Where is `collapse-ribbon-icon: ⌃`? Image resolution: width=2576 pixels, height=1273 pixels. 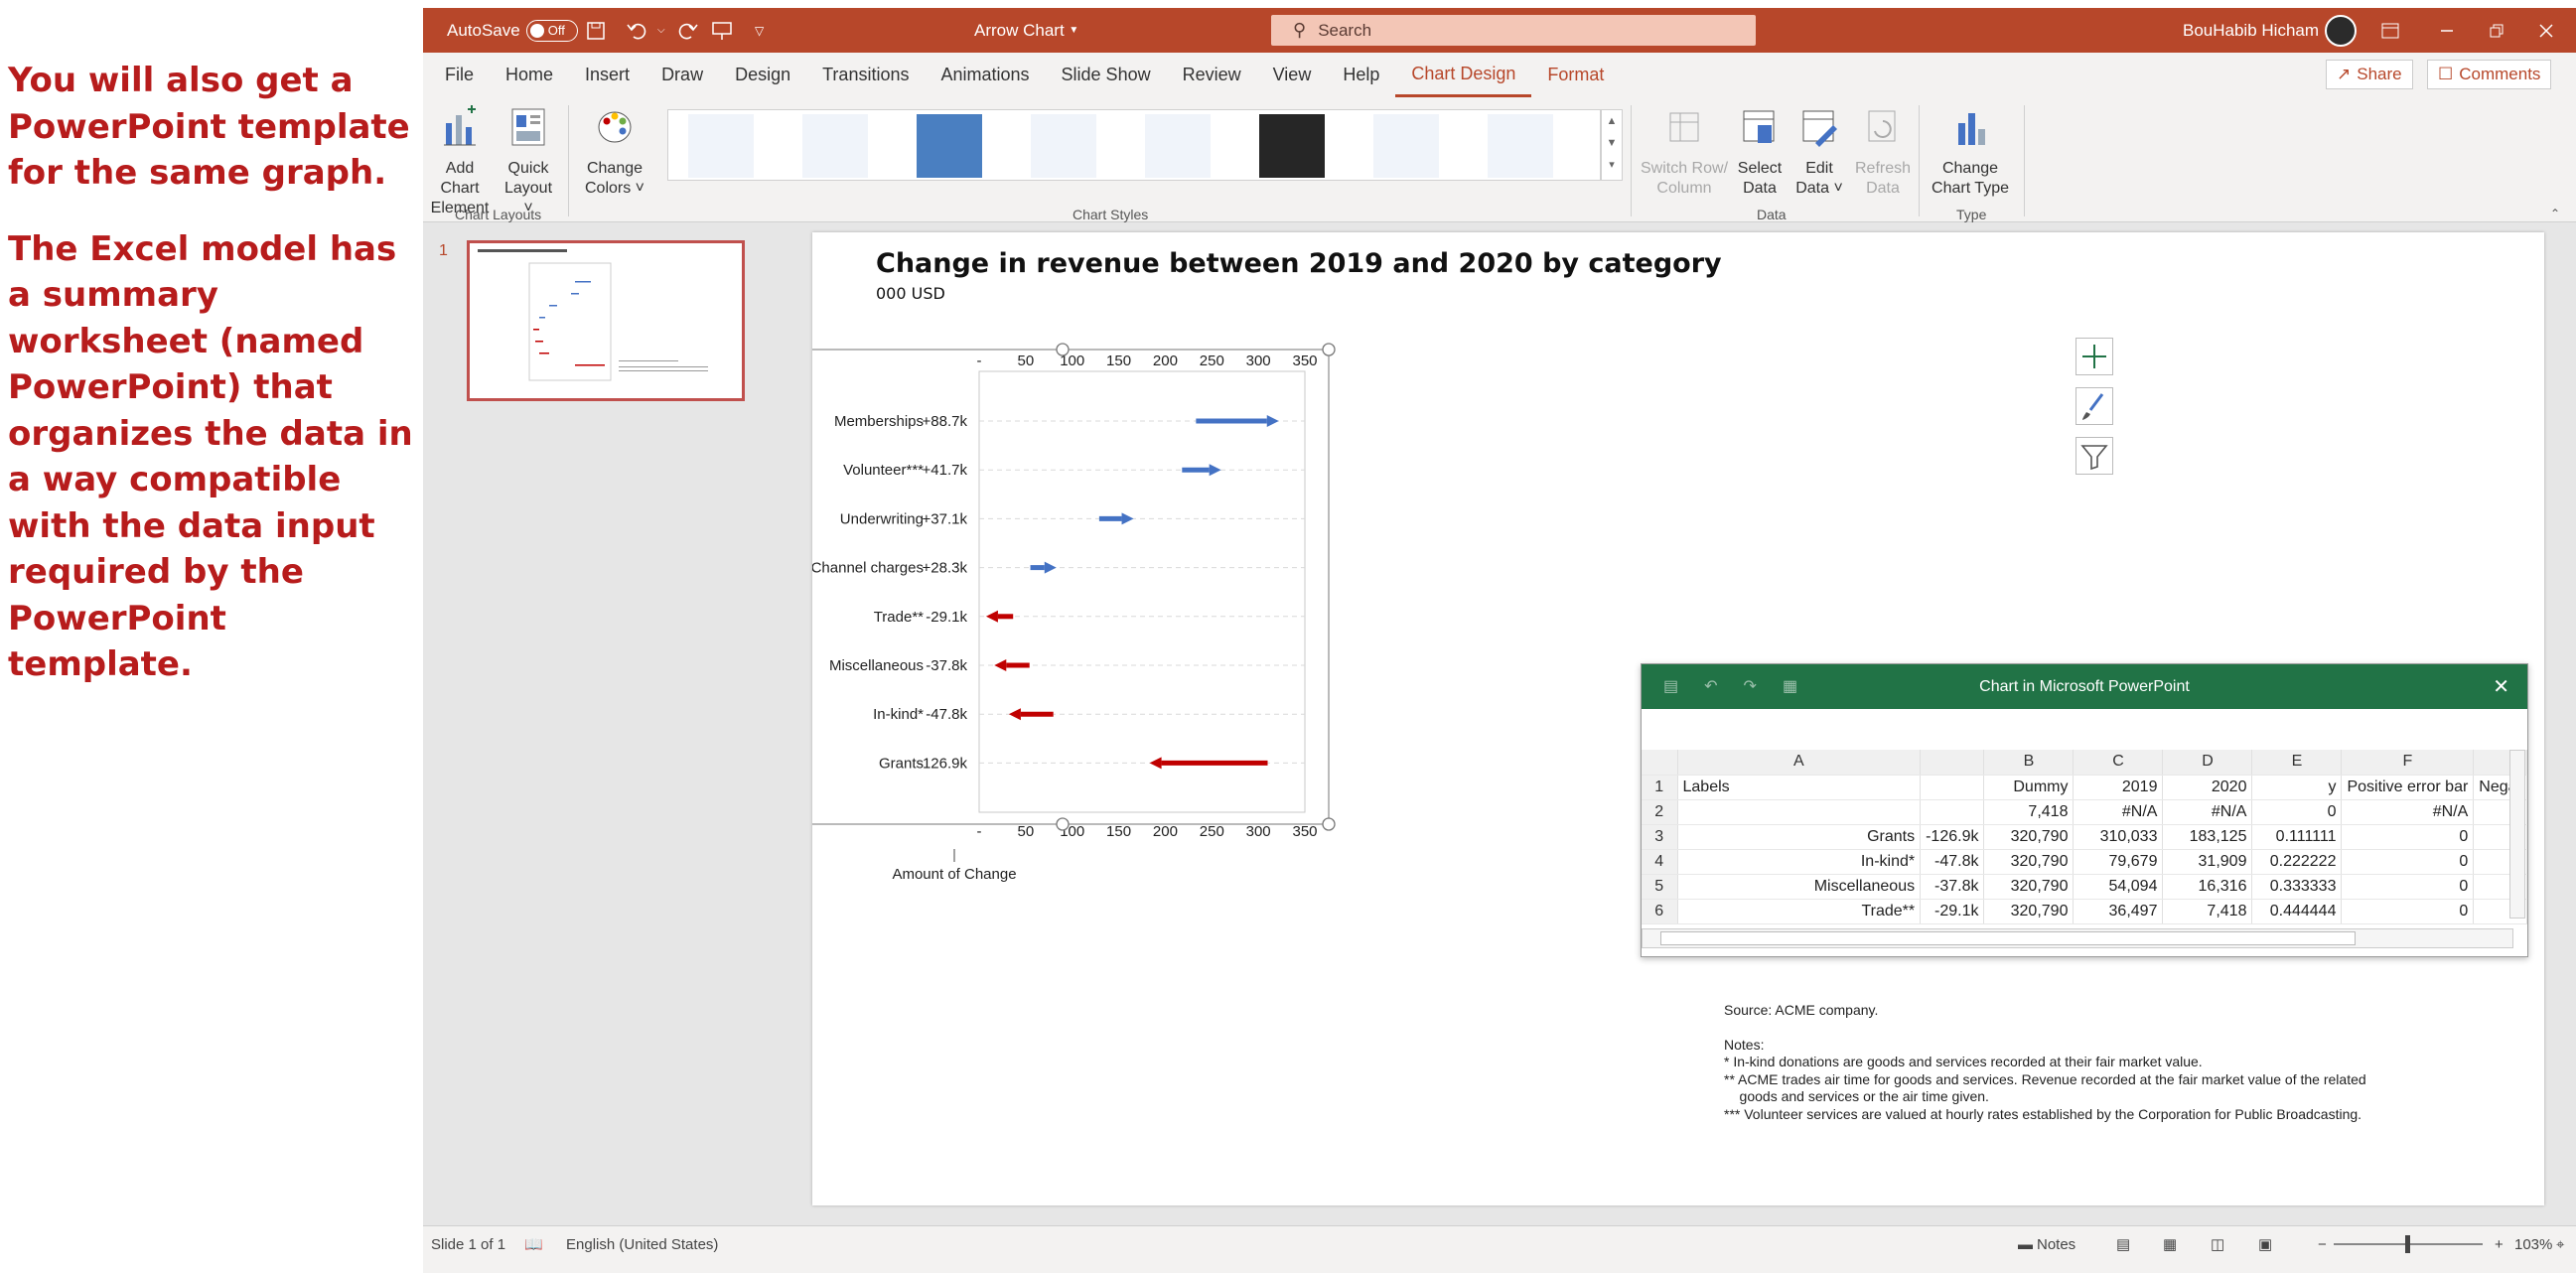 collapse-ribbon-icon: ⌃ is located at coordinates (2555, 213).